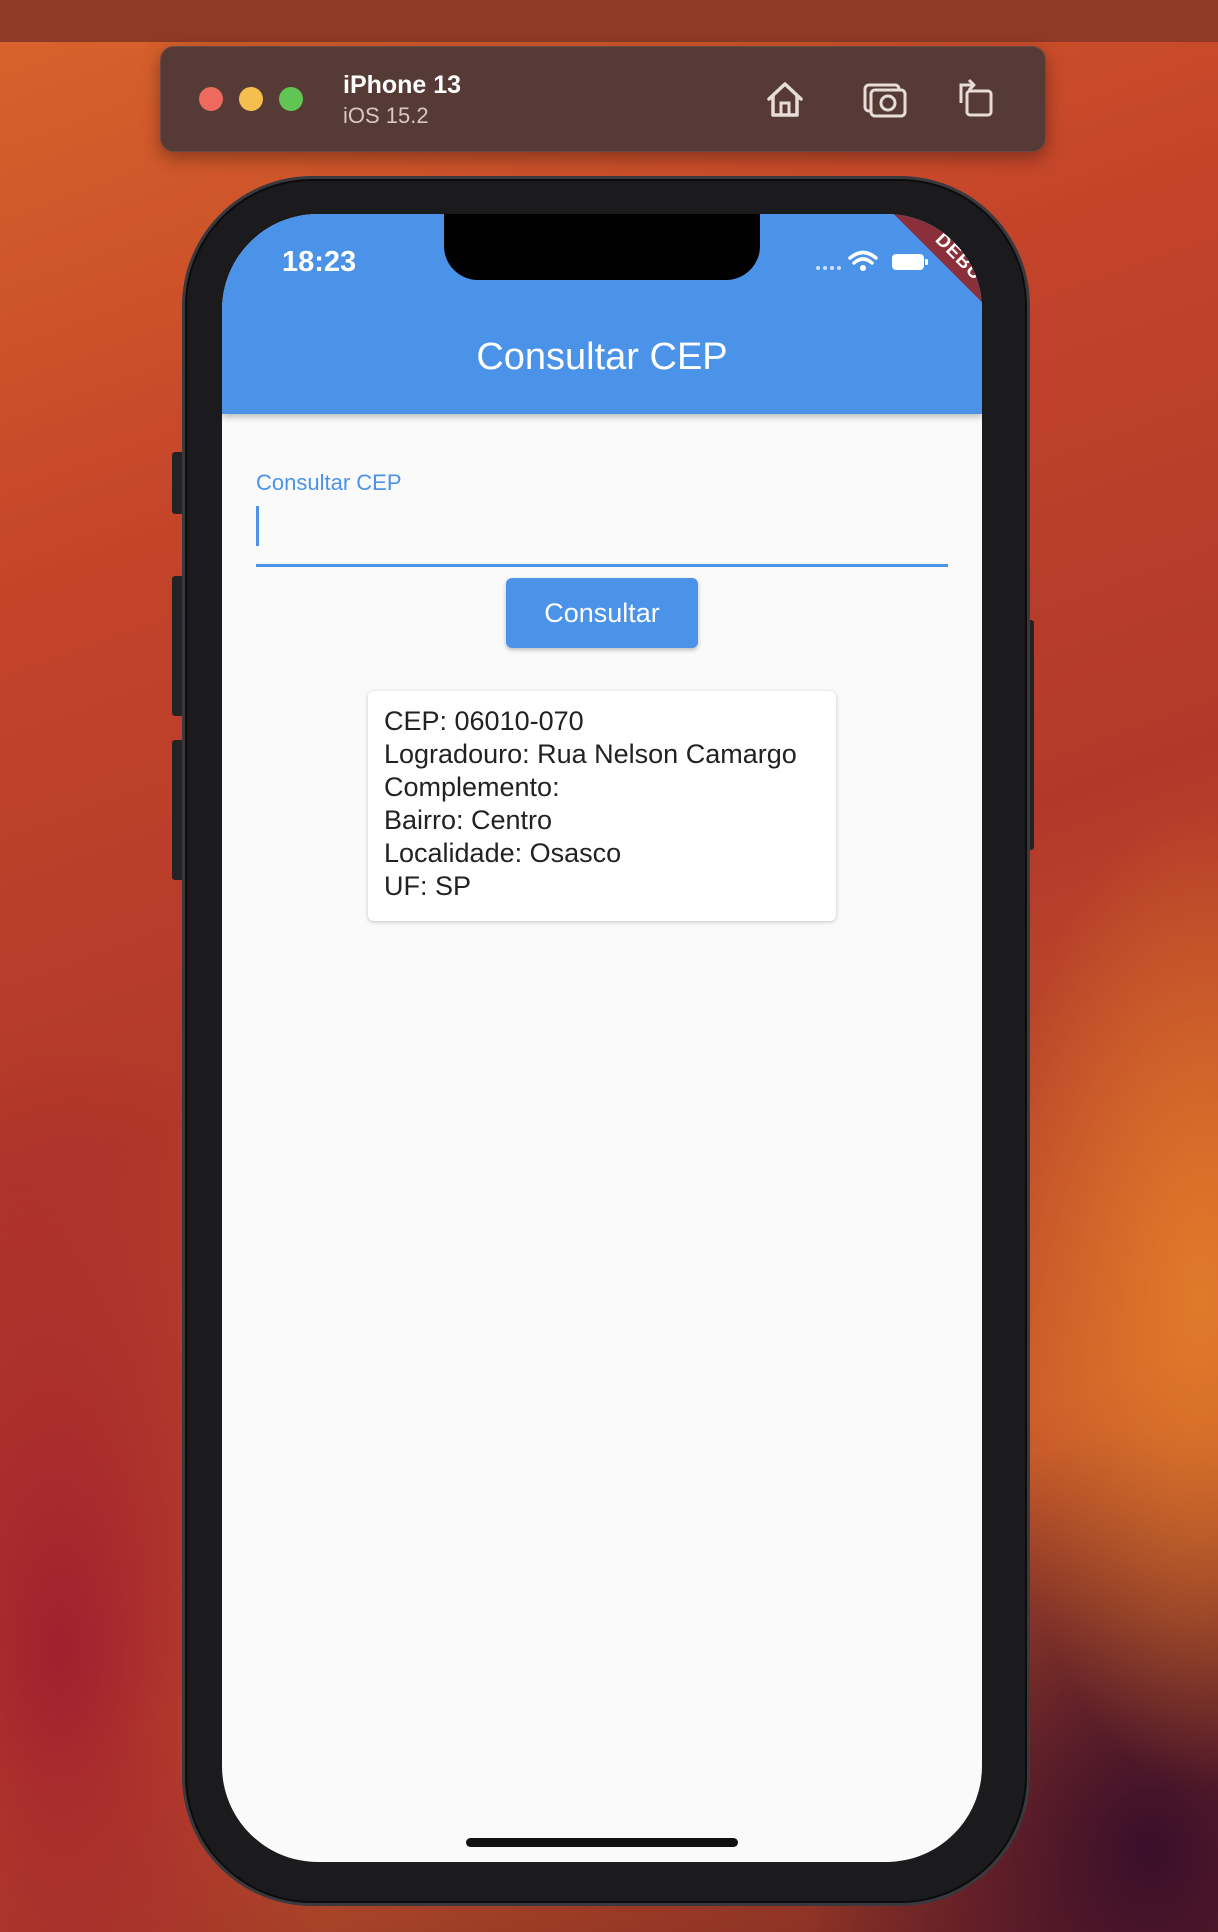  What do you see at coordinates (602, 247) in the screenshot?
I see `notch` at bounding box center [602, 247].